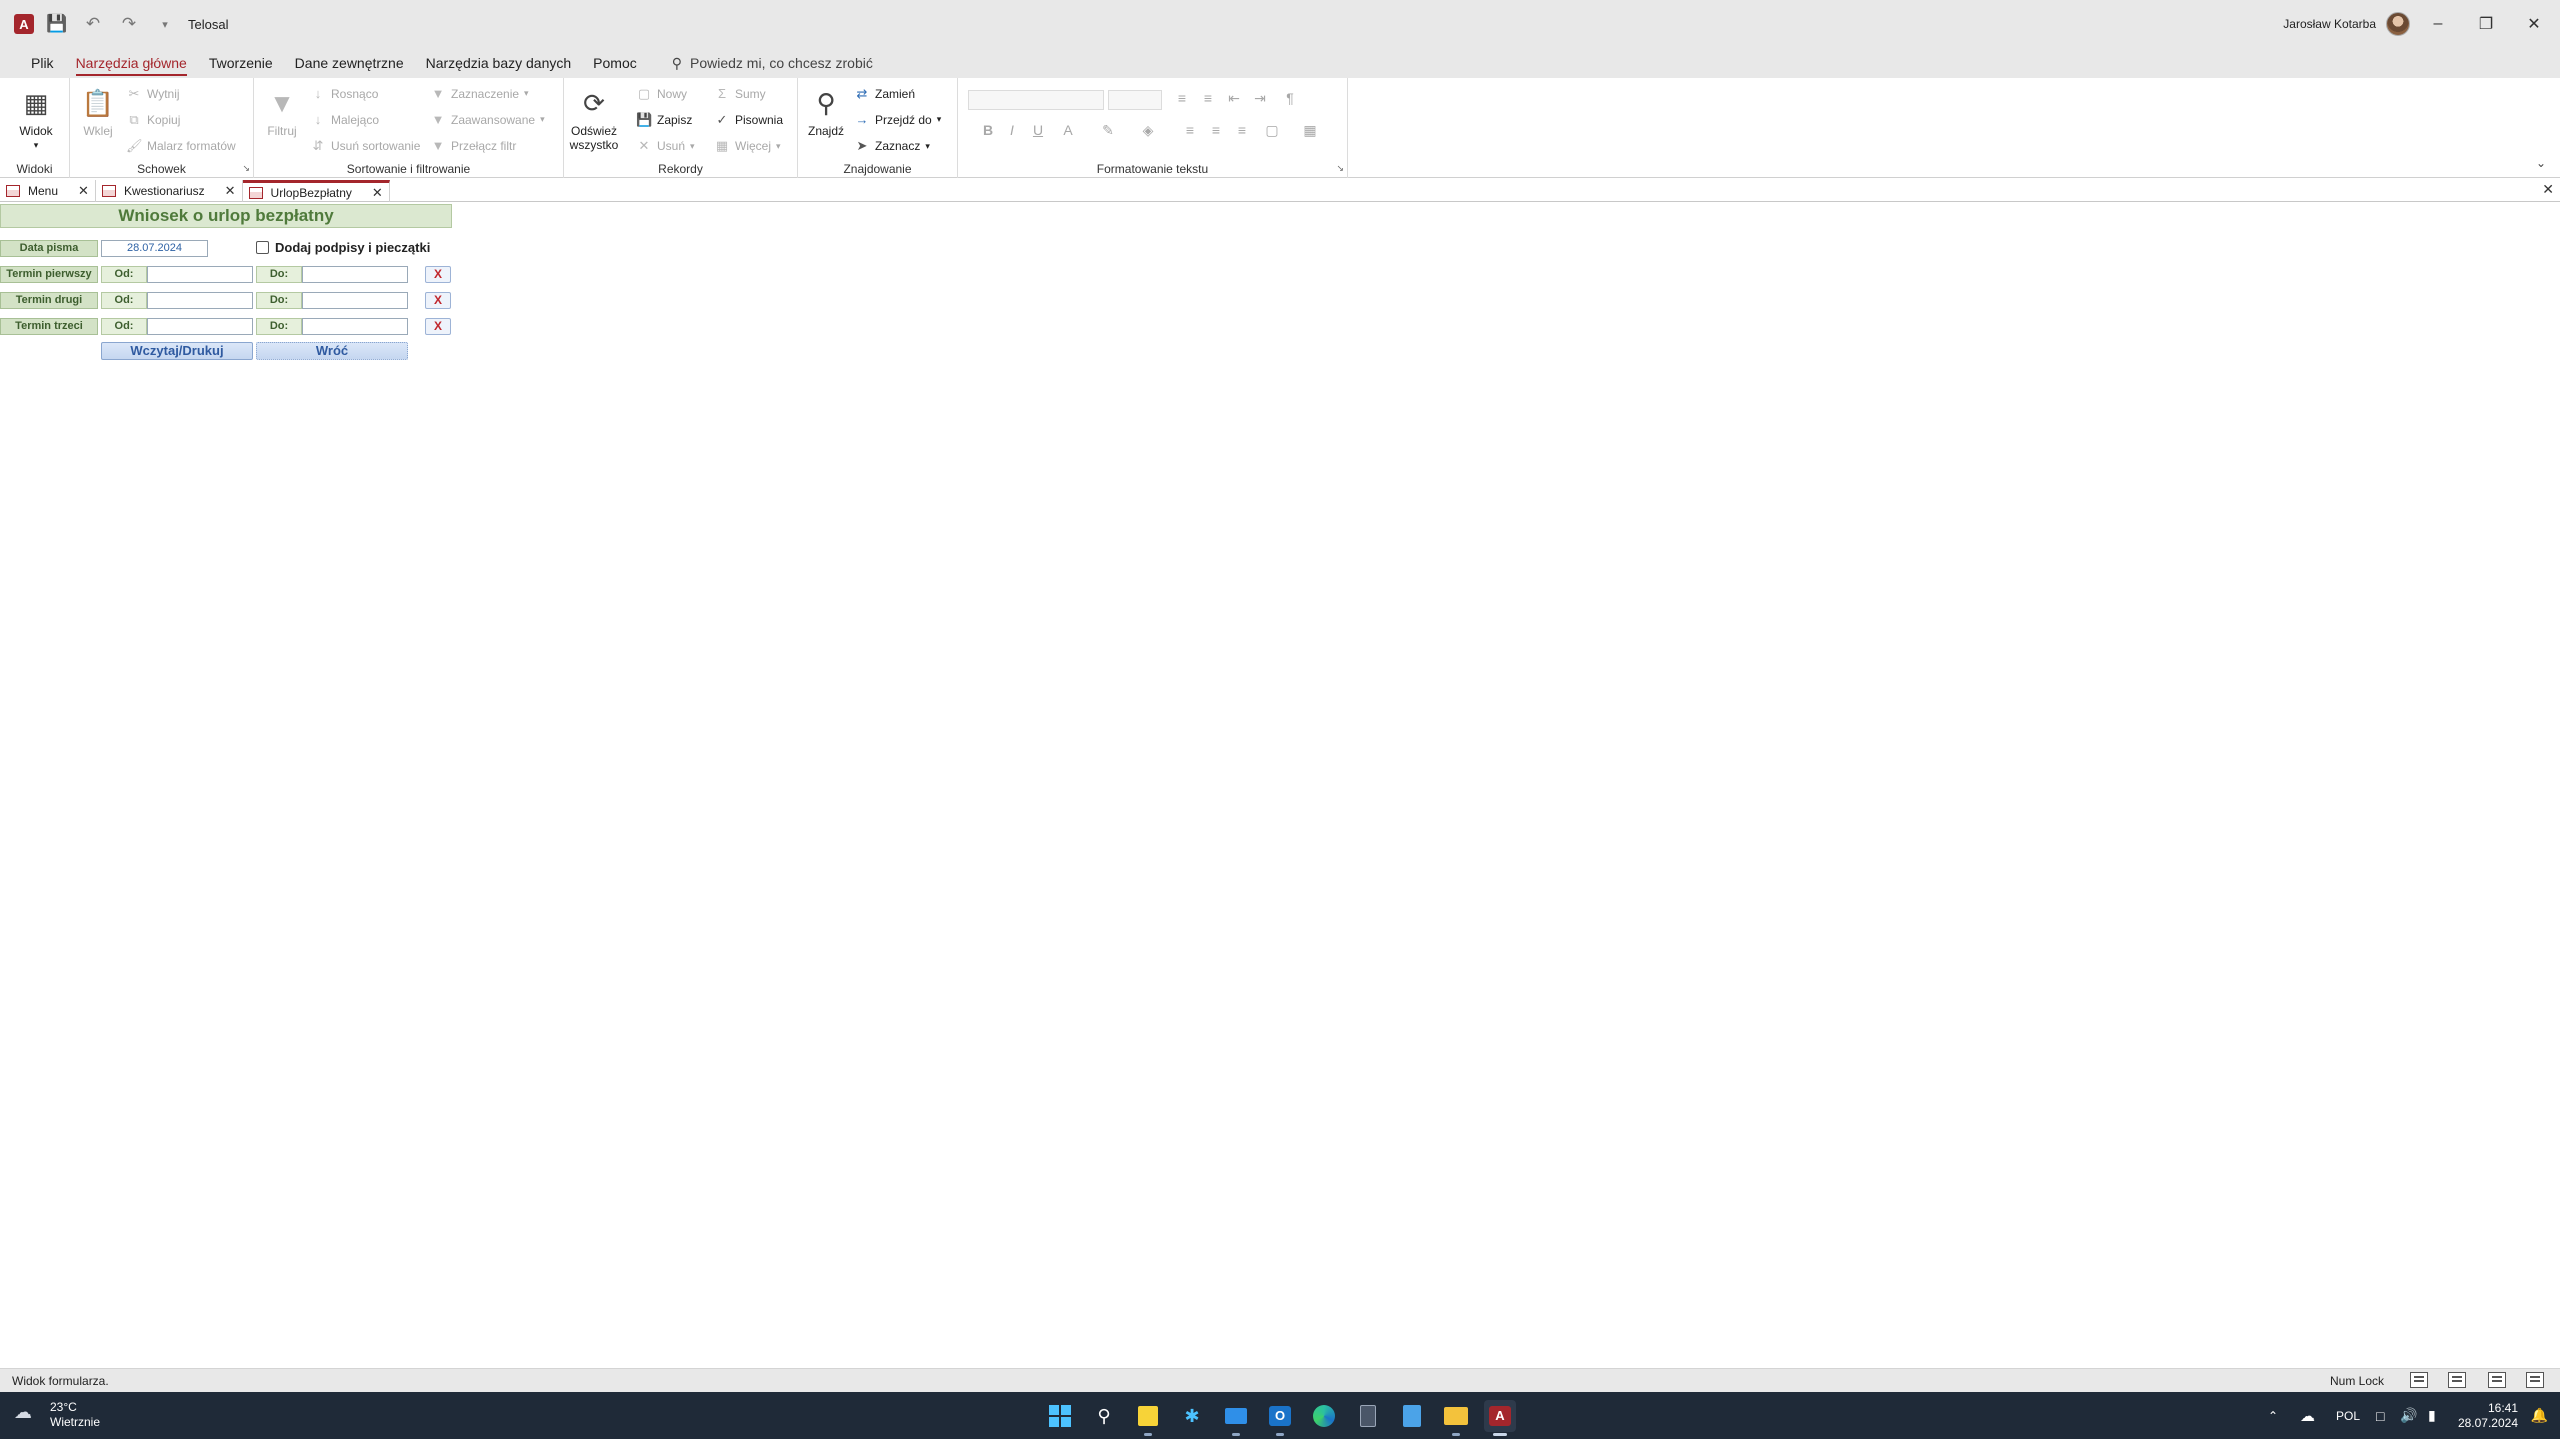 This screenshot has width=2560, height=1439. I want to click on save-record-button: 💾 Zapisz, so click(664, 120).